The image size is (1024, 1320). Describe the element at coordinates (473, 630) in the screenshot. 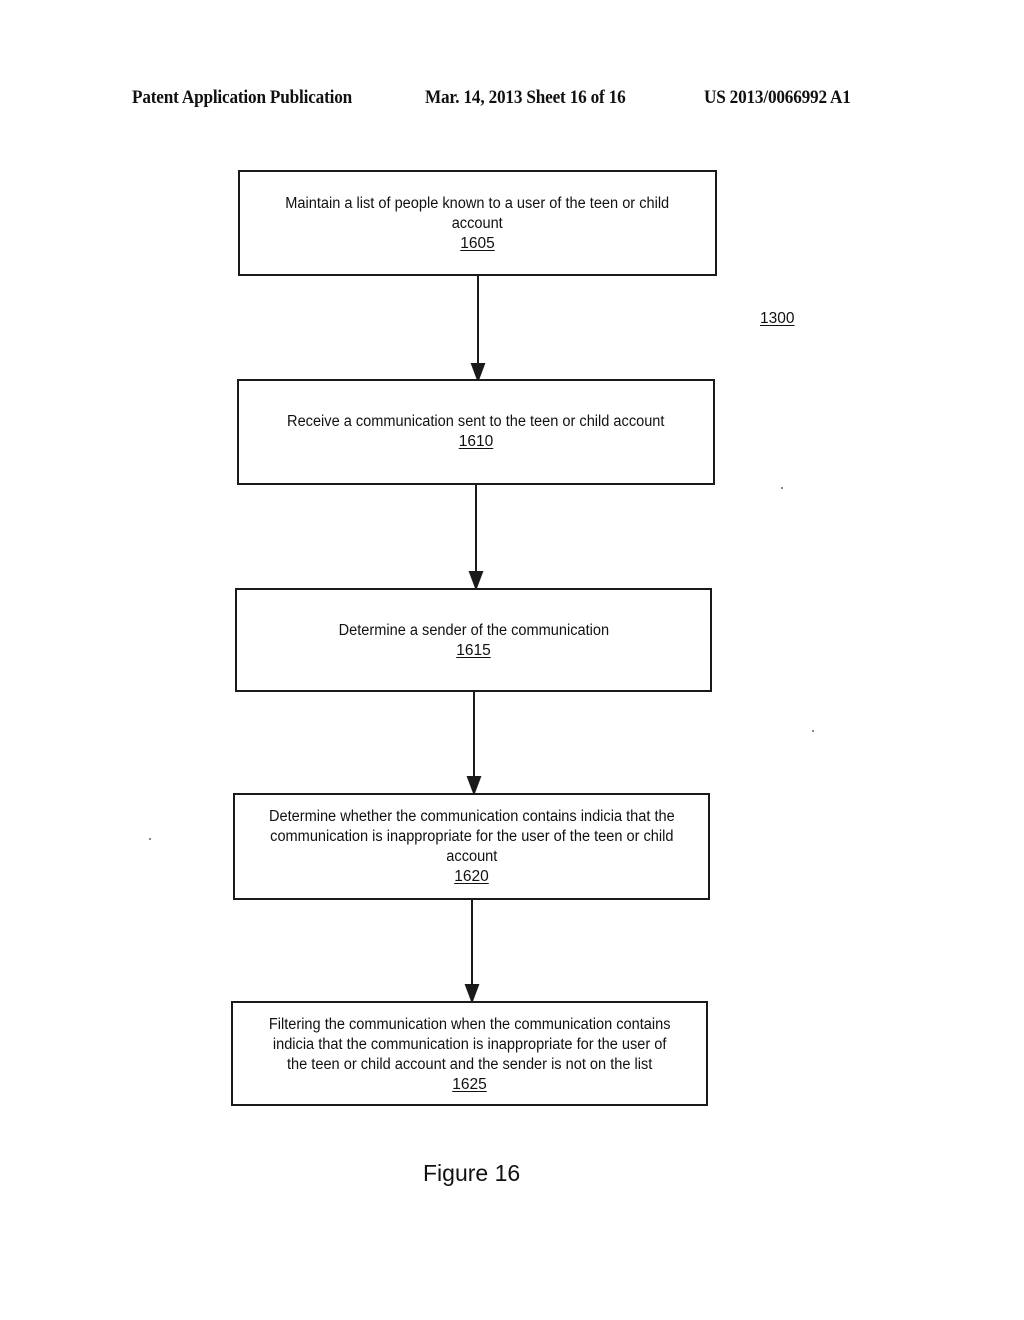

I see `step-text: Determine a sender of the communication` at that location.